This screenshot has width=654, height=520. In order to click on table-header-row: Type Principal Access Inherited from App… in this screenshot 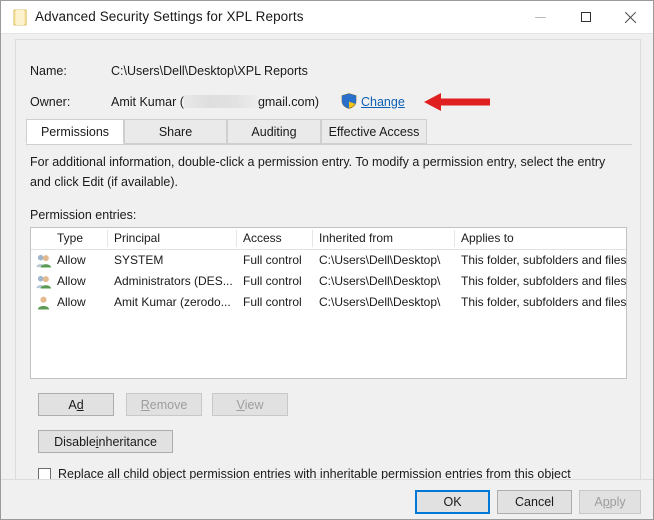, I will do `click(328, 239)`.